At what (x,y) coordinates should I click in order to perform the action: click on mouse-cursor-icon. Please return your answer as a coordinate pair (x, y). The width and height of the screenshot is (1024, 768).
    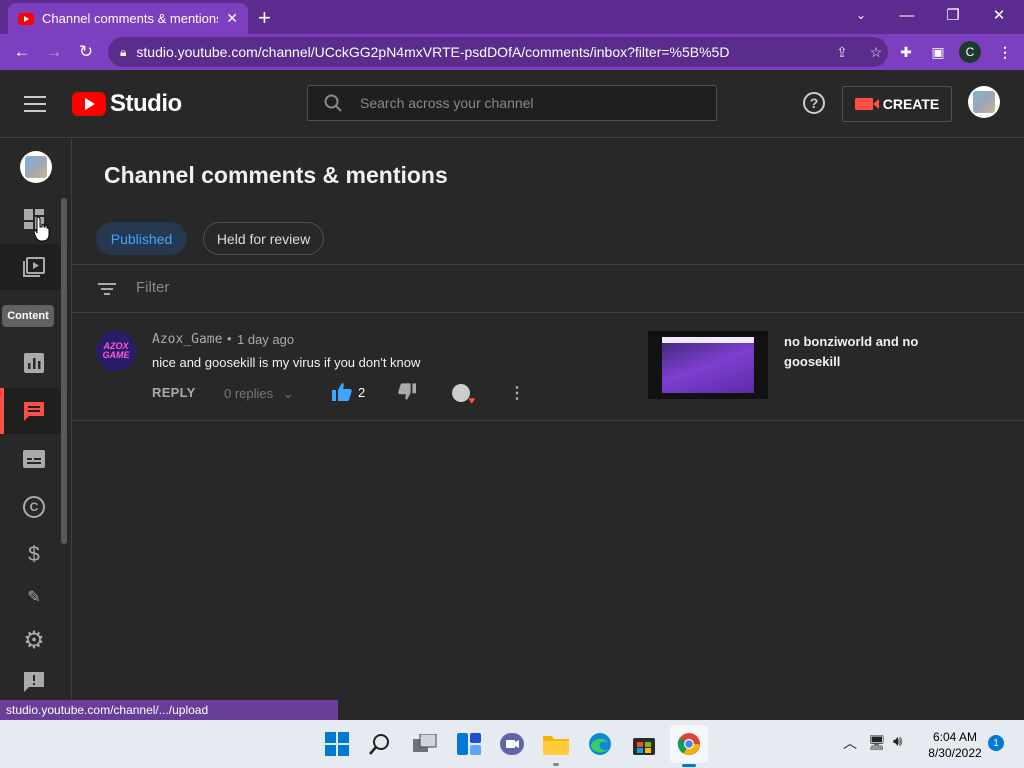
    Looking at the image, I should click on (42, 229).